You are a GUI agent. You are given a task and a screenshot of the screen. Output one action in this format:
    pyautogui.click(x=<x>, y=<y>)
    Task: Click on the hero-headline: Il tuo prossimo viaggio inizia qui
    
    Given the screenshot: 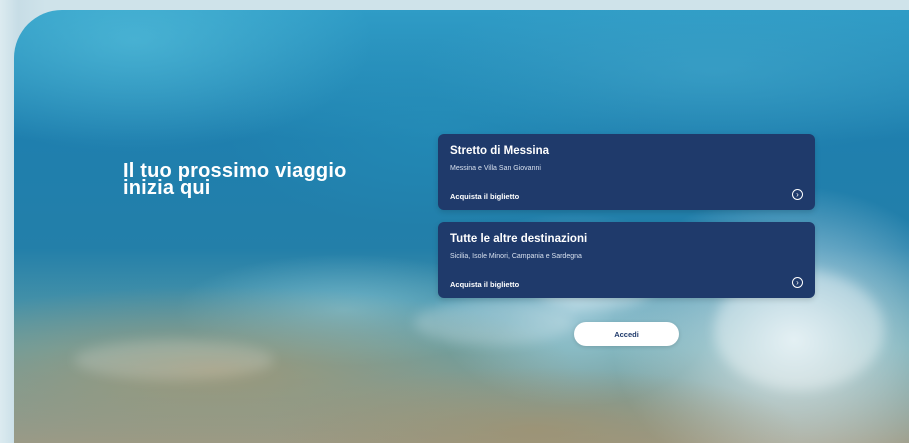 What is the action you would take?
    pyautogui.click(x=235, y=179)
    